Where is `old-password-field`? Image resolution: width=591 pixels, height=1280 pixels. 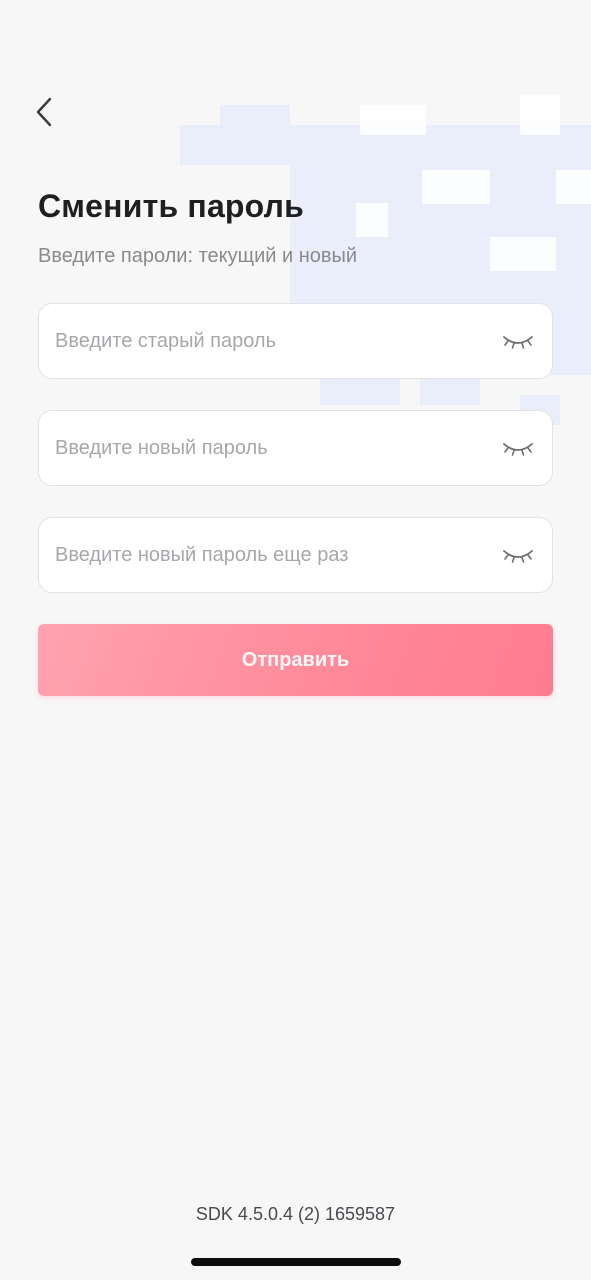 old-password-field is located at coordinates (295, 341).